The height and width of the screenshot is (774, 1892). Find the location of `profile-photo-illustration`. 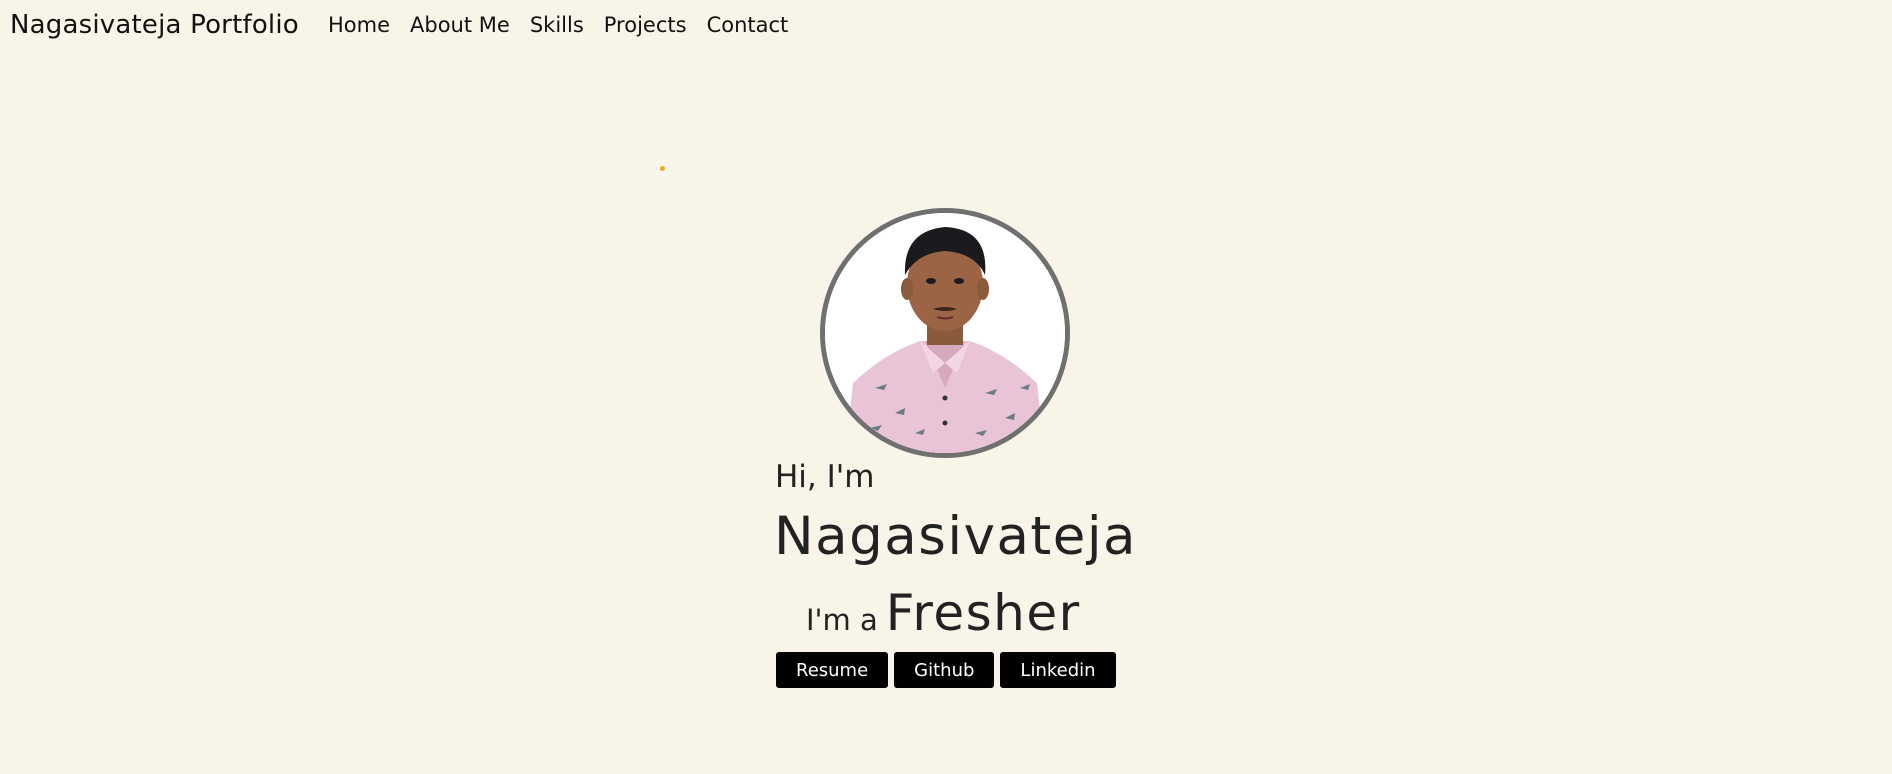

profile-photo-illustration is located at coordinates (945, 333).